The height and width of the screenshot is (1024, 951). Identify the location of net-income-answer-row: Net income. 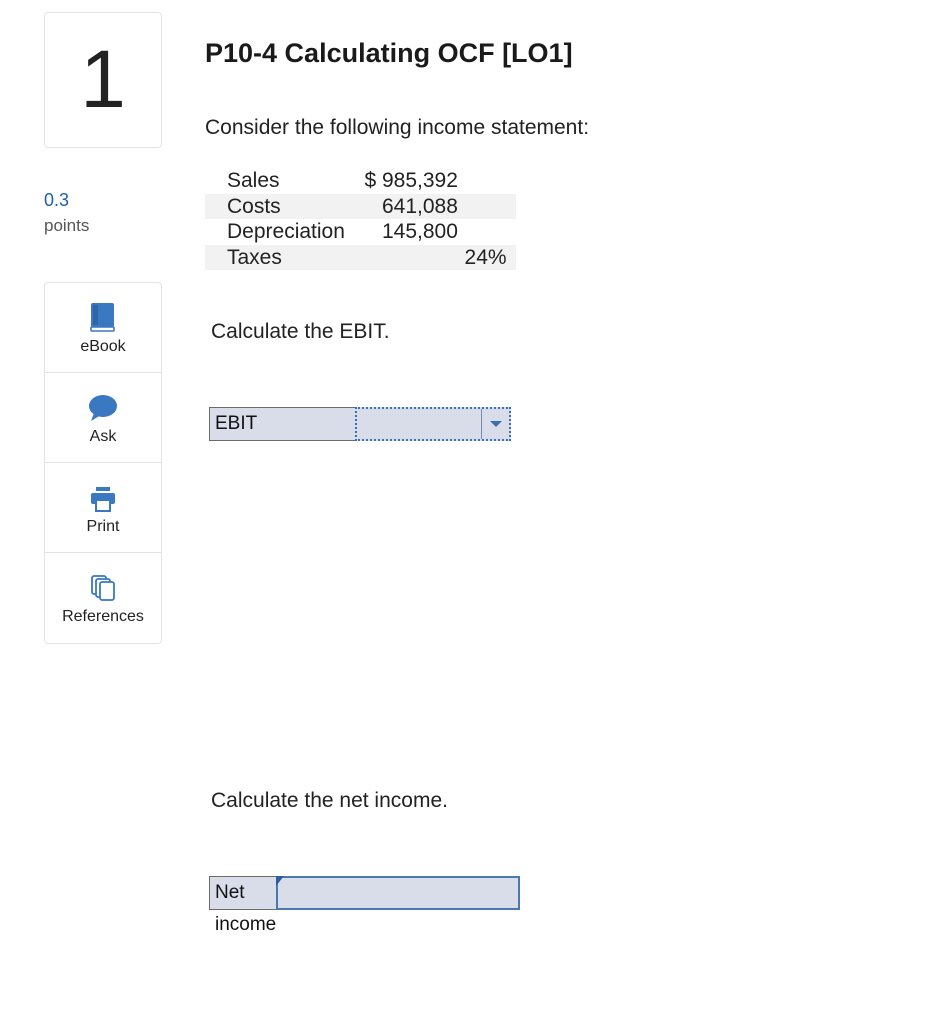
(365, 905).